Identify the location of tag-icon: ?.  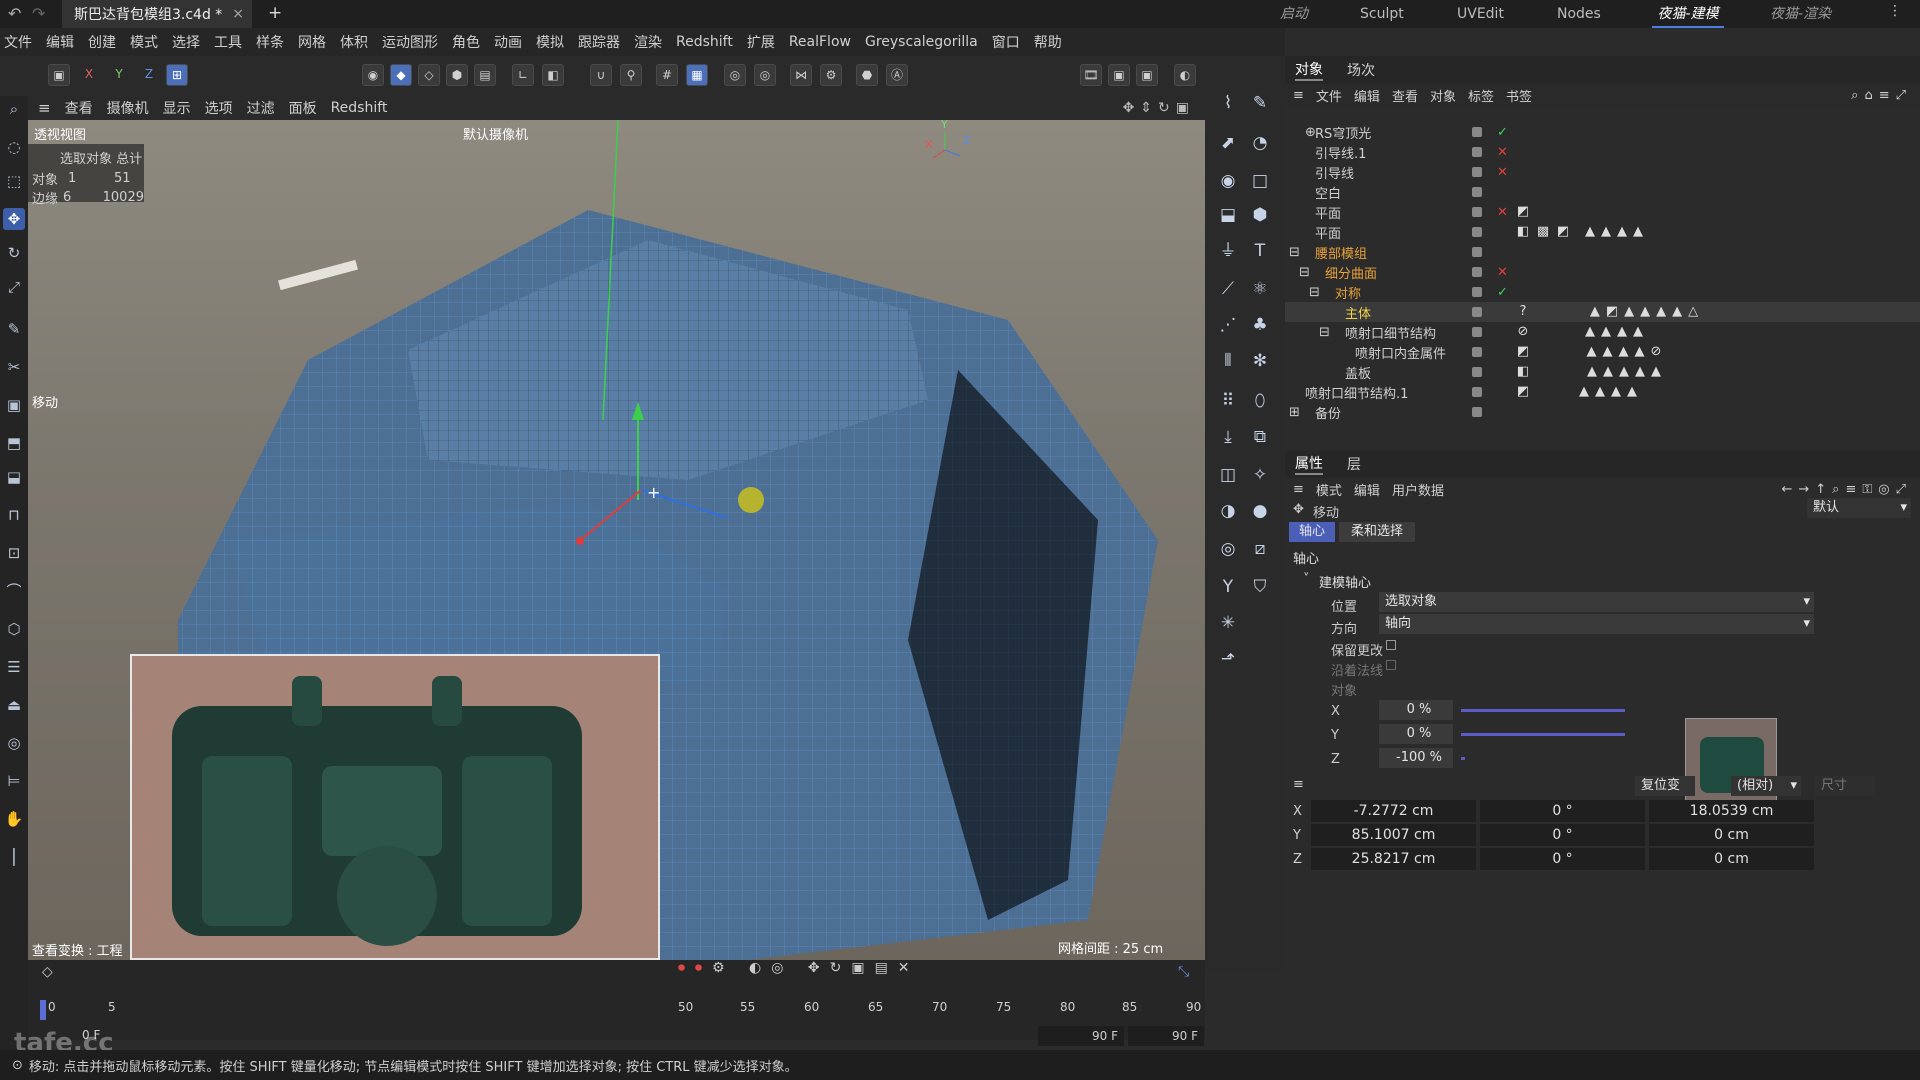
(1523, 312).